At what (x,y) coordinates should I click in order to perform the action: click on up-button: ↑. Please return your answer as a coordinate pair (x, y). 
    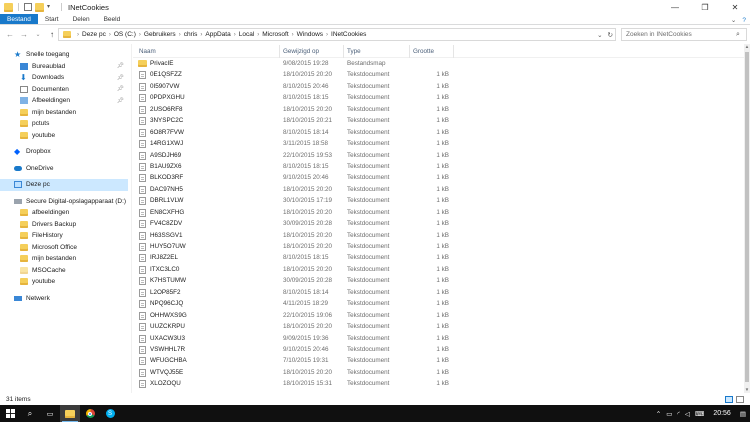
    Looking at the image, I should click on (52, 35).